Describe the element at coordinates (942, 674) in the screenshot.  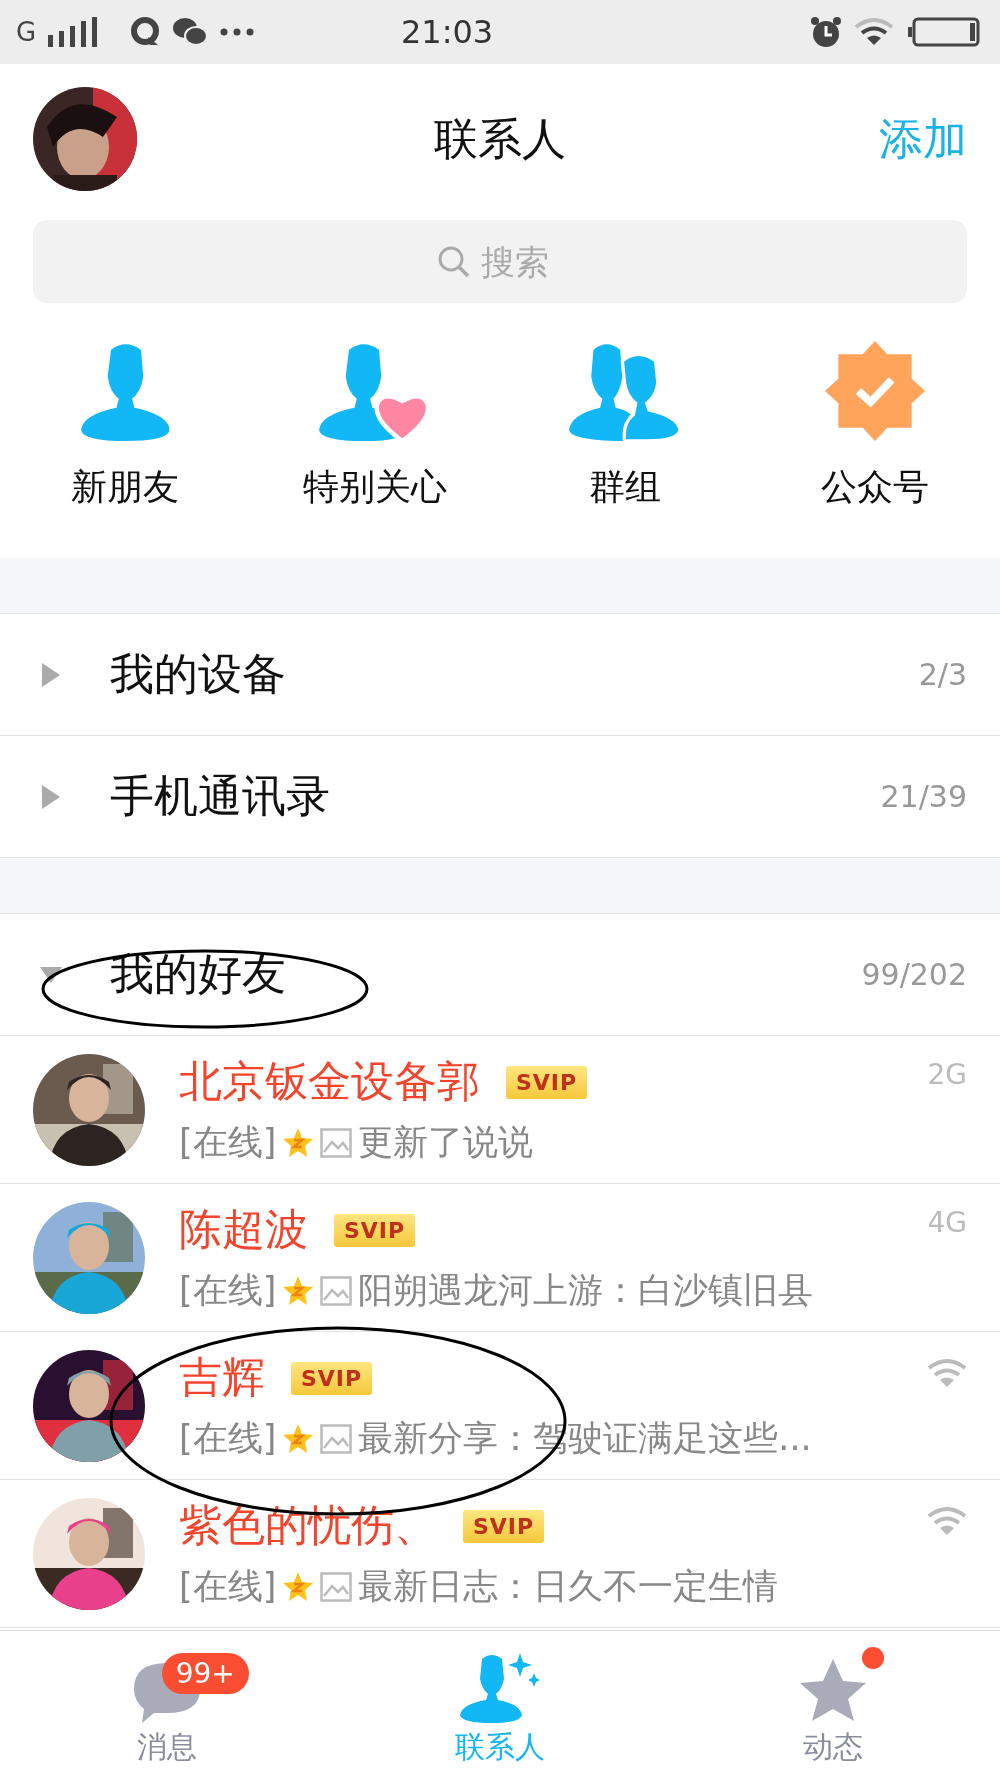
I see `group-count: 2/3` at that location.